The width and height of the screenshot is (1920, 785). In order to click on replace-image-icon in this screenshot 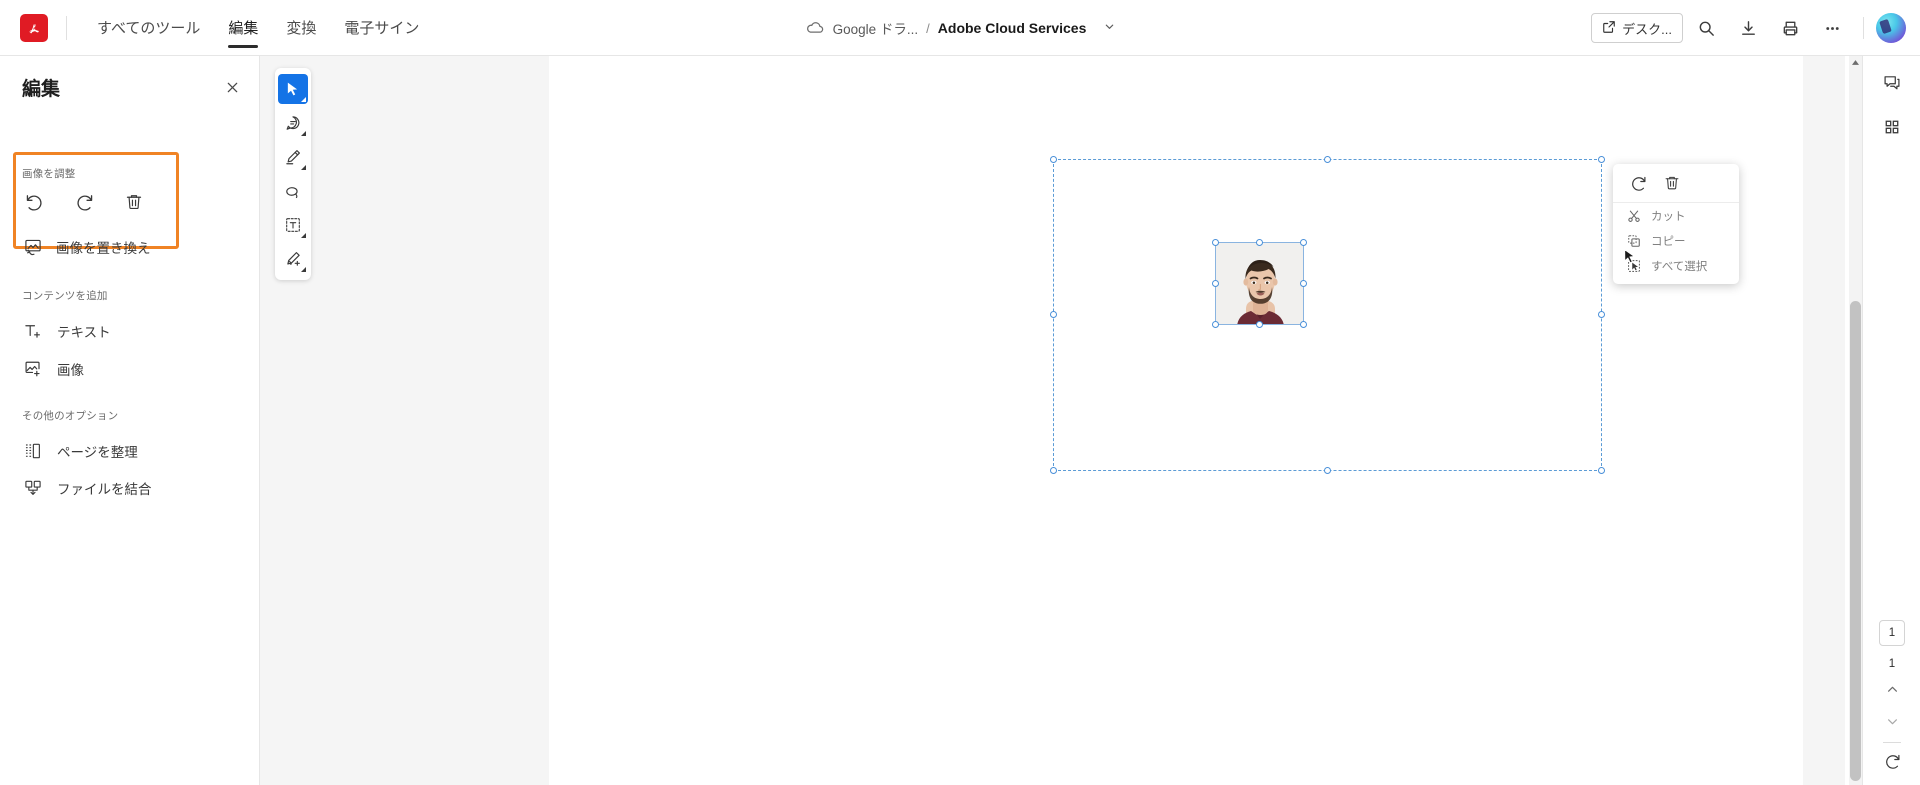, I will do `click(33, 247)`.